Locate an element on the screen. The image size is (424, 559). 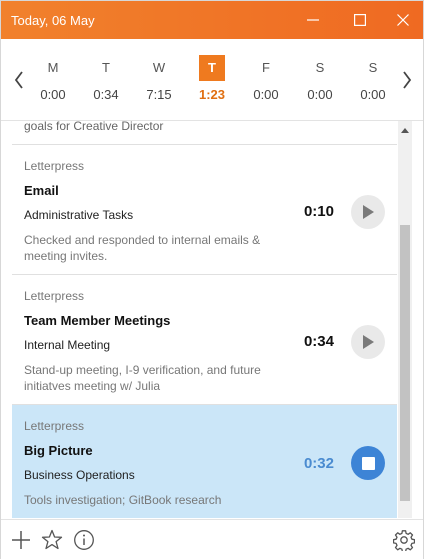
settings-button is located at coordinates (404, 540).